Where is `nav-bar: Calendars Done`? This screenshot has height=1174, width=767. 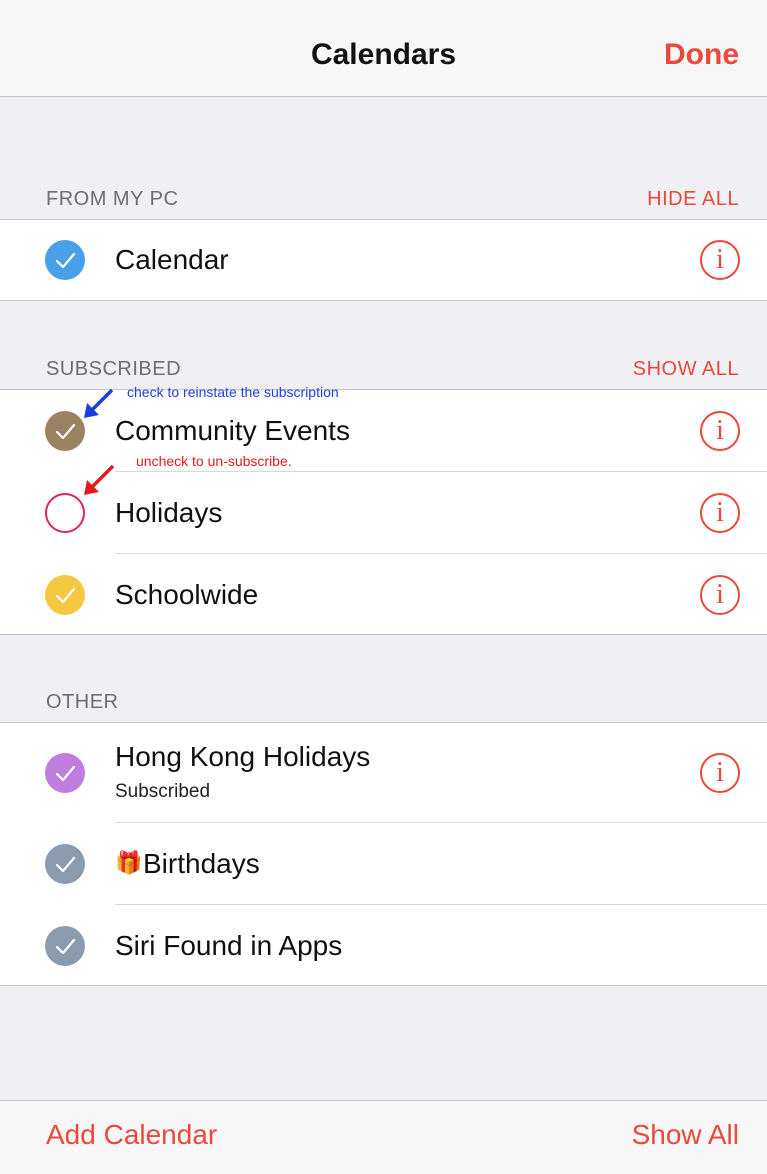
nav-bar: Calendars Done is located at coordinates (383, 48).